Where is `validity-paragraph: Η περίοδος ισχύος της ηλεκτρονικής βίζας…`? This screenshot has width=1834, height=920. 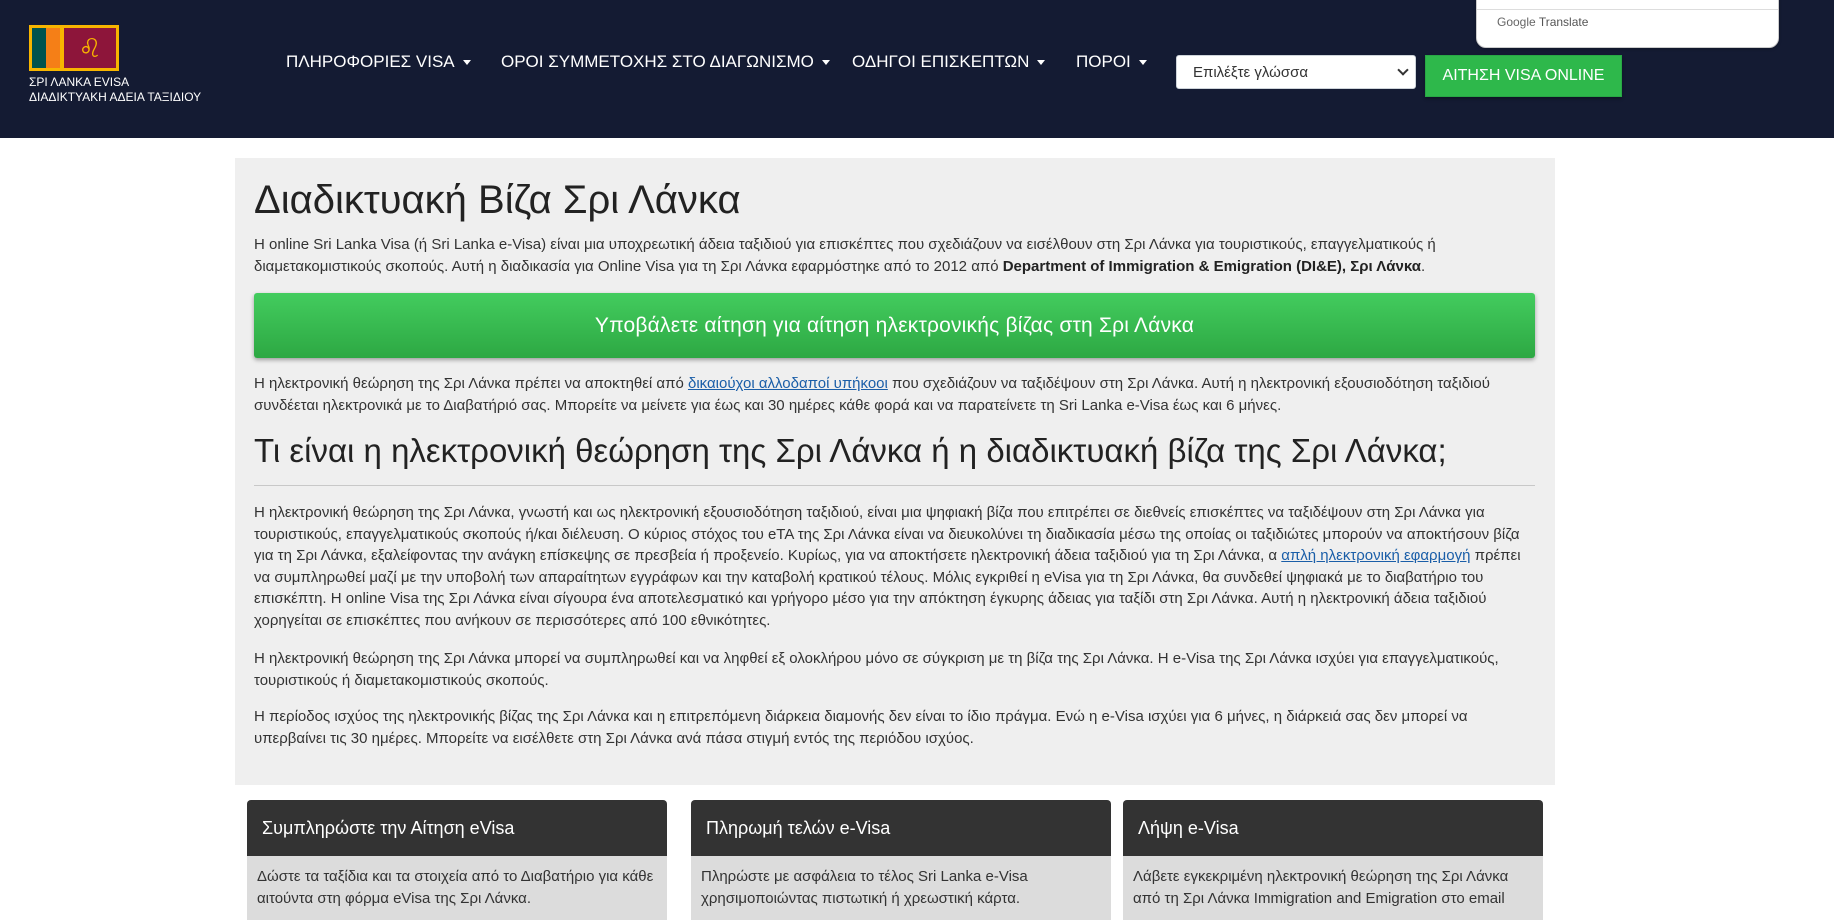
validity-paragraph: Η περίοδος ισχύος της ηλεκτρονικής βίζας… is located at coordinates (861, 727).